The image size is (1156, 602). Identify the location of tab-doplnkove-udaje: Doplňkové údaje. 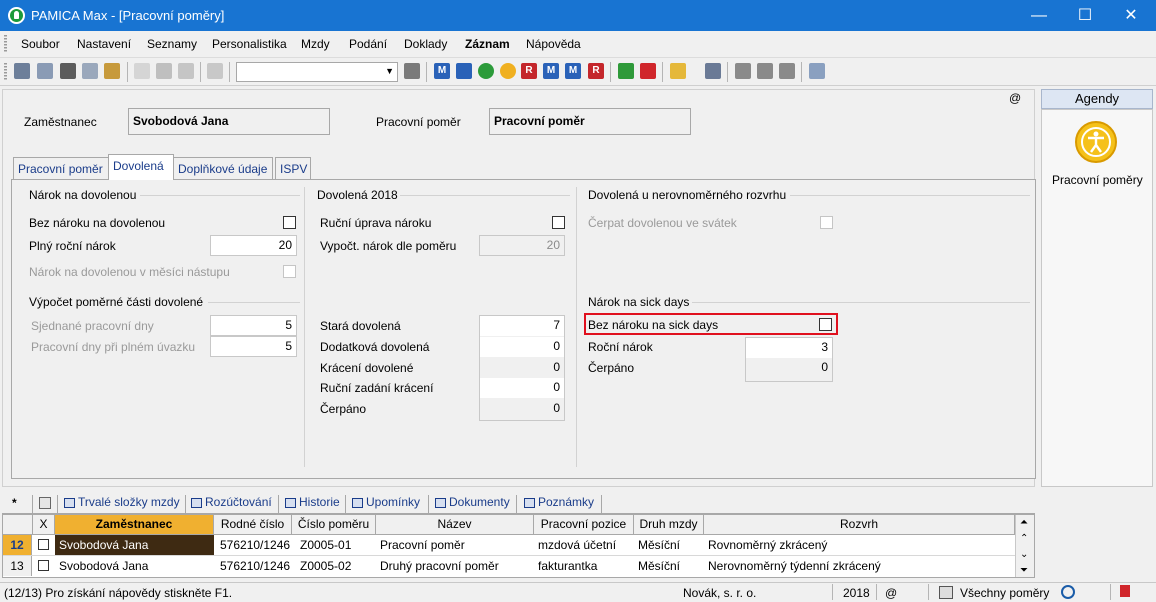
(223, 168).